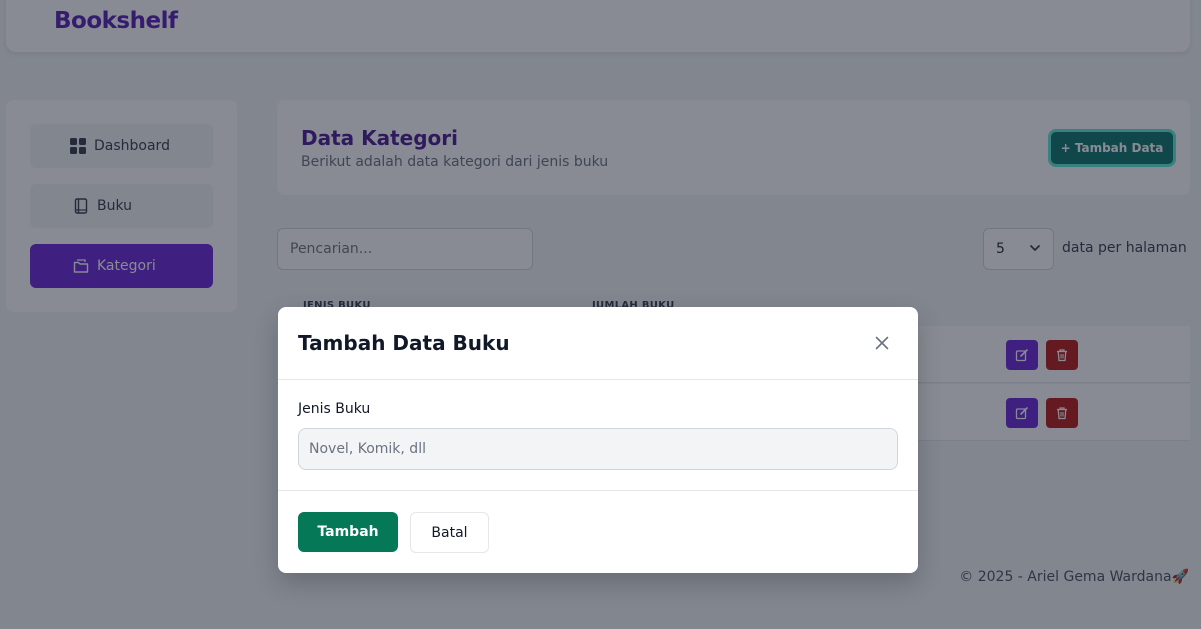 This screenshot has width=1201, height=629. What do you see at coordinates (449, 532) in the screenshot?
I see `cancel-button: Batal` at bounding box center [449, 532].